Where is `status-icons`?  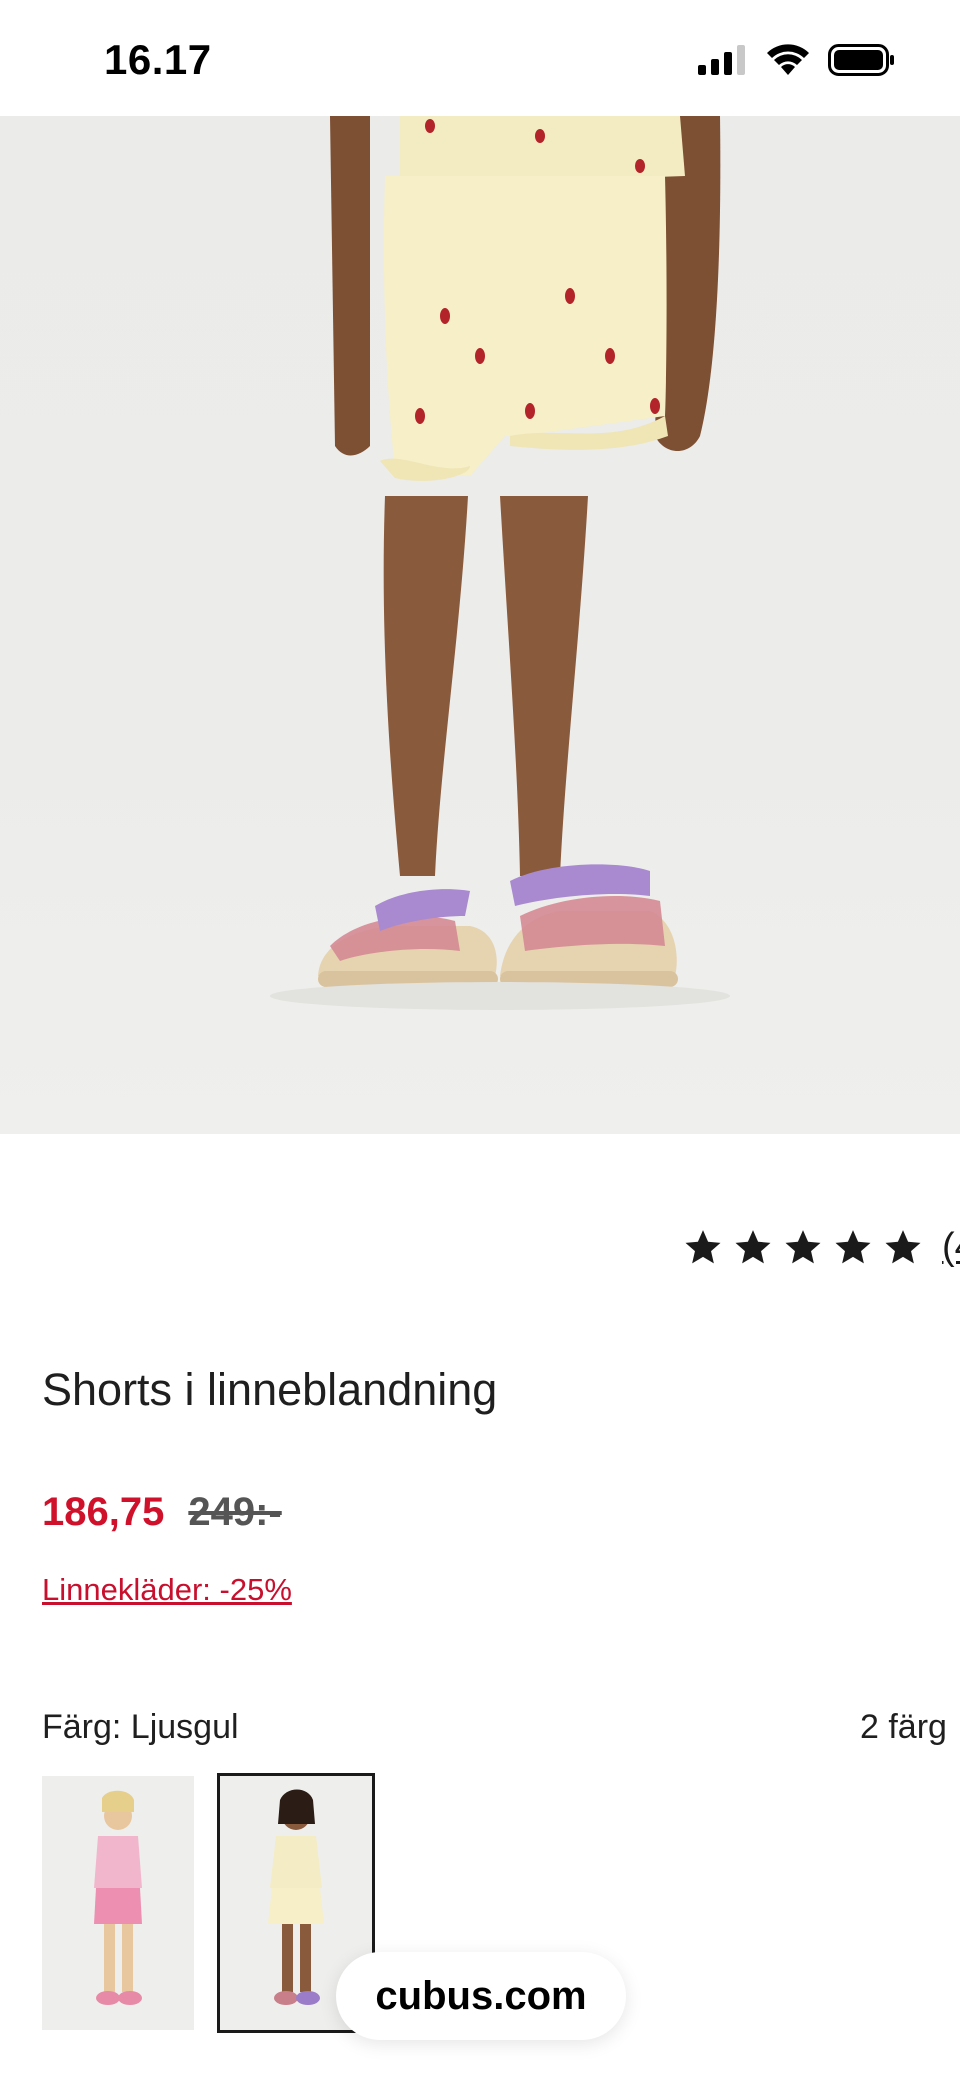
status-icons is located at coordinates (797, 60).